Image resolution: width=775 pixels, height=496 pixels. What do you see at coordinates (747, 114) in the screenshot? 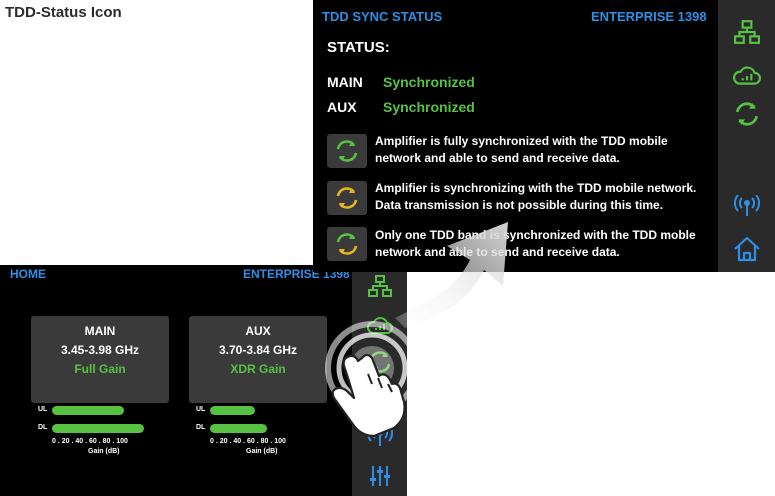
I see `sync-icon` at bounding box center [747, 114].